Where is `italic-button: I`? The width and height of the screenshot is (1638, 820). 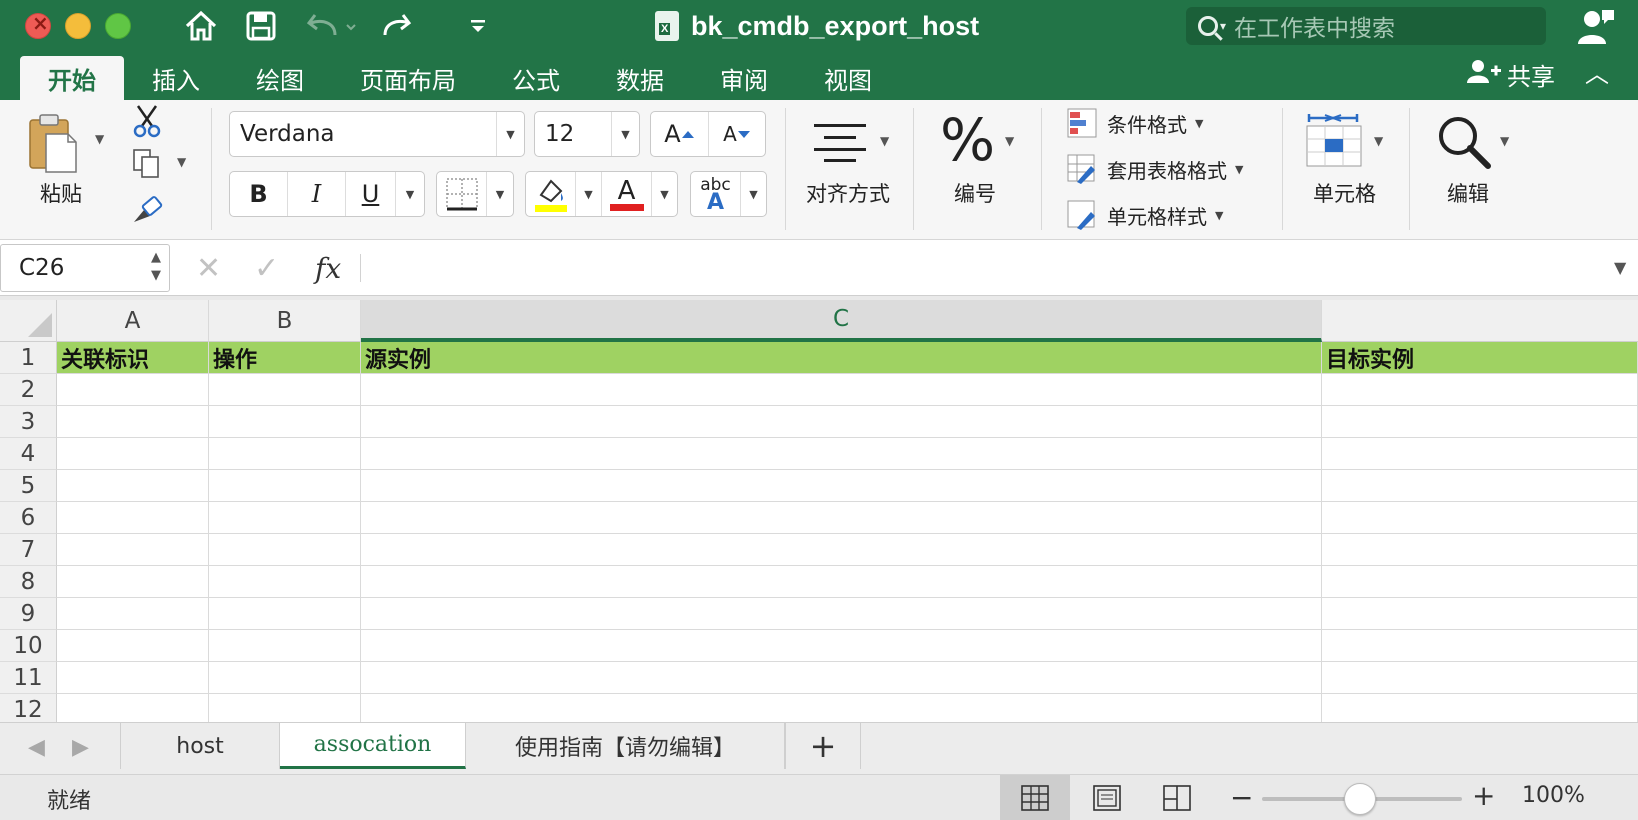 italic-button: I is located at coordinates (317, 194).